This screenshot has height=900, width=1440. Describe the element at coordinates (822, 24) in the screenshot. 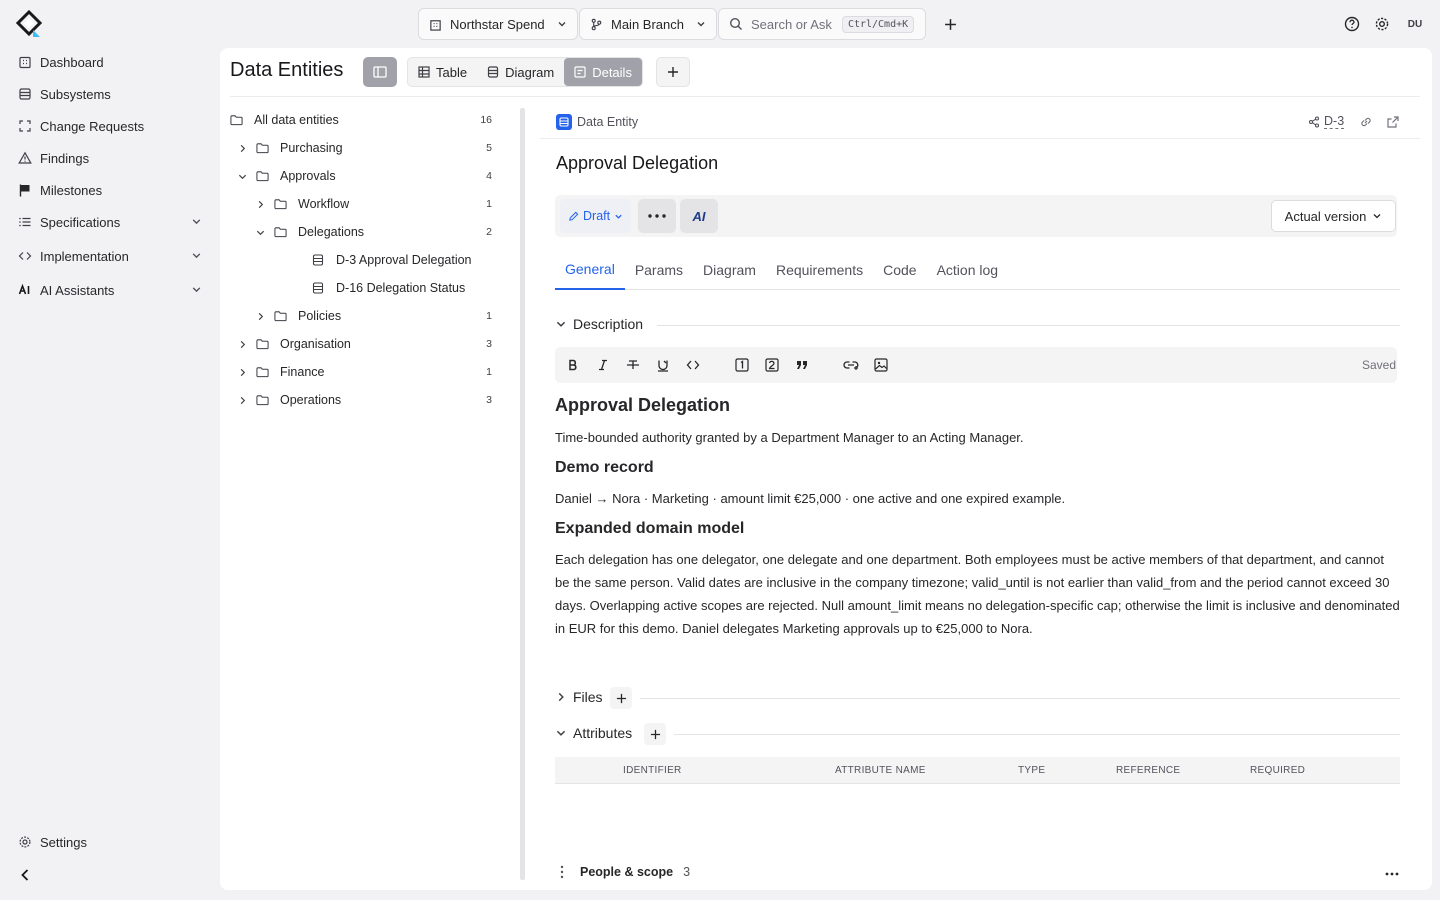

I see `search-input: Search or Ask Ctrl/Cmd+K` at that location.